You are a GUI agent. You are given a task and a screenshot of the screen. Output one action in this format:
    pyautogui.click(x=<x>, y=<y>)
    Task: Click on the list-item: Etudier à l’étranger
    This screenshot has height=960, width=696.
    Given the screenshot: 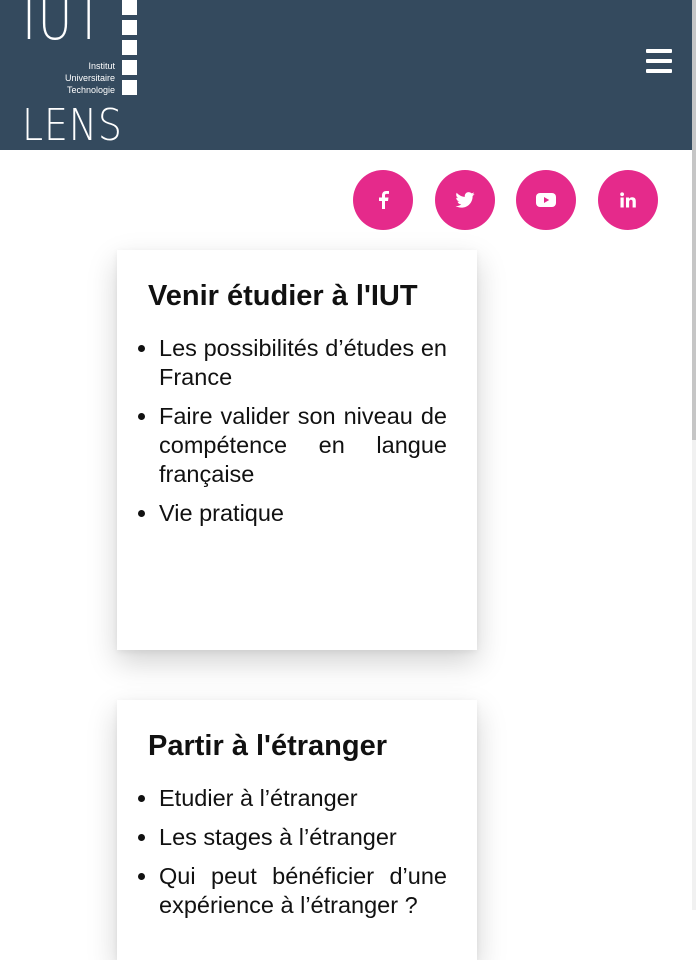 What is the action you would take?
    pyautogui.click(x=303, y=798)
    